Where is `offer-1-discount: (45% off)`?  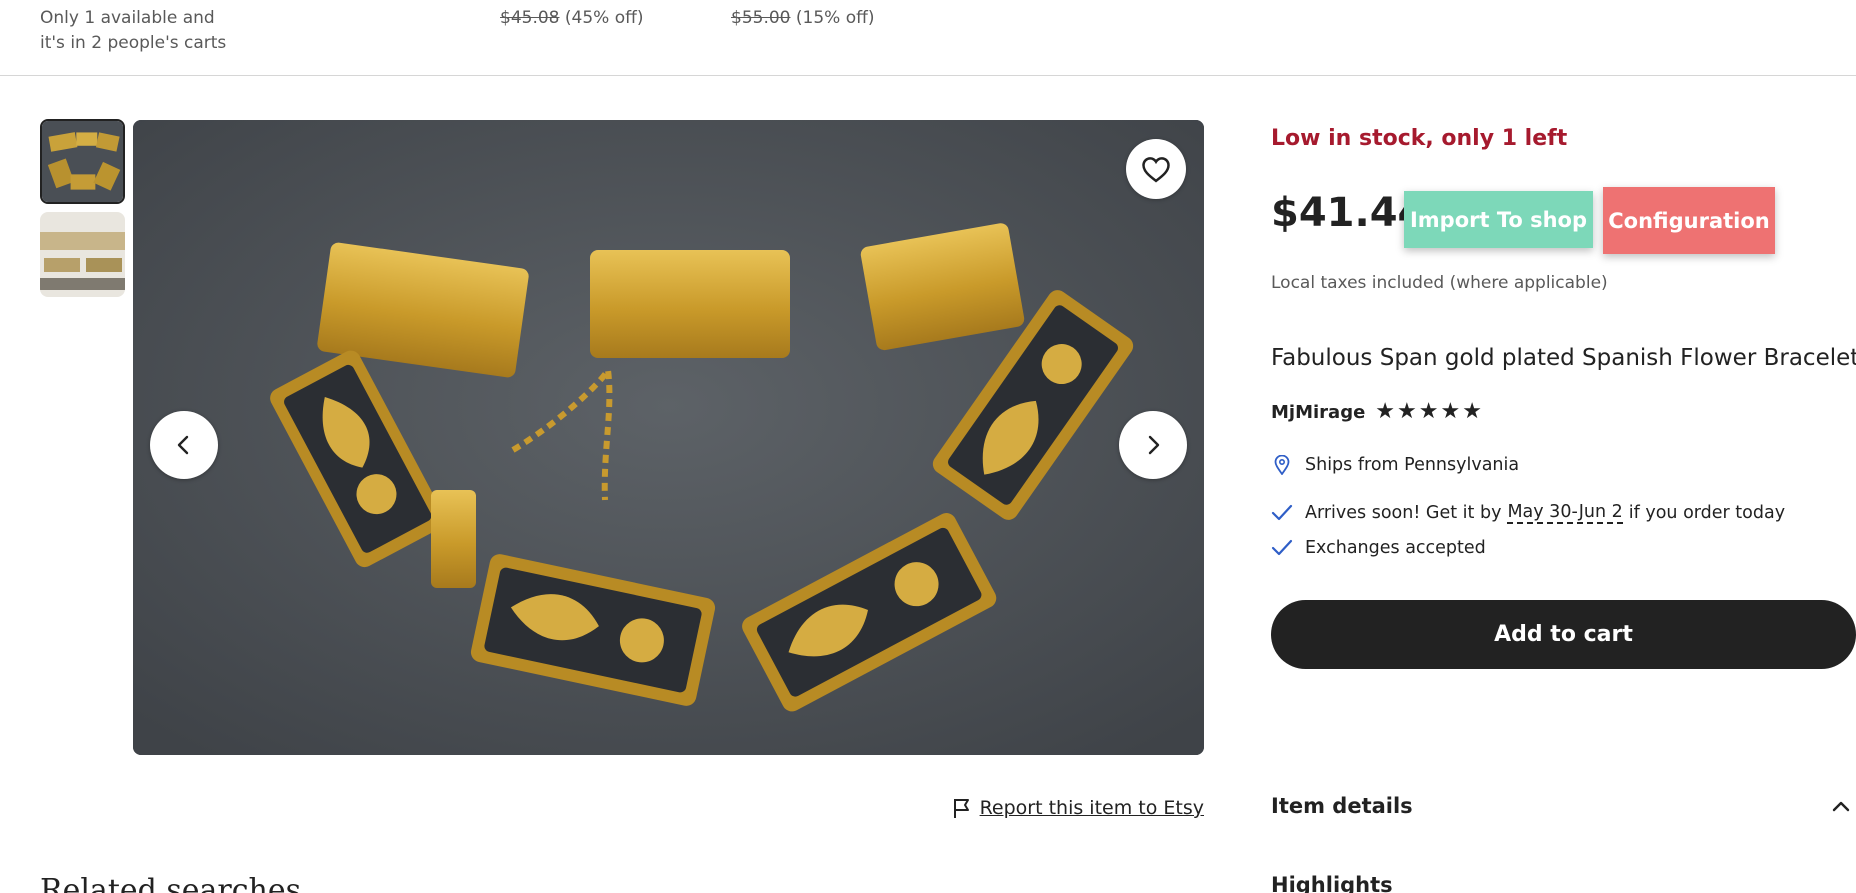
offer-1-discount: (45% off) is located at coordinates (604, 18).